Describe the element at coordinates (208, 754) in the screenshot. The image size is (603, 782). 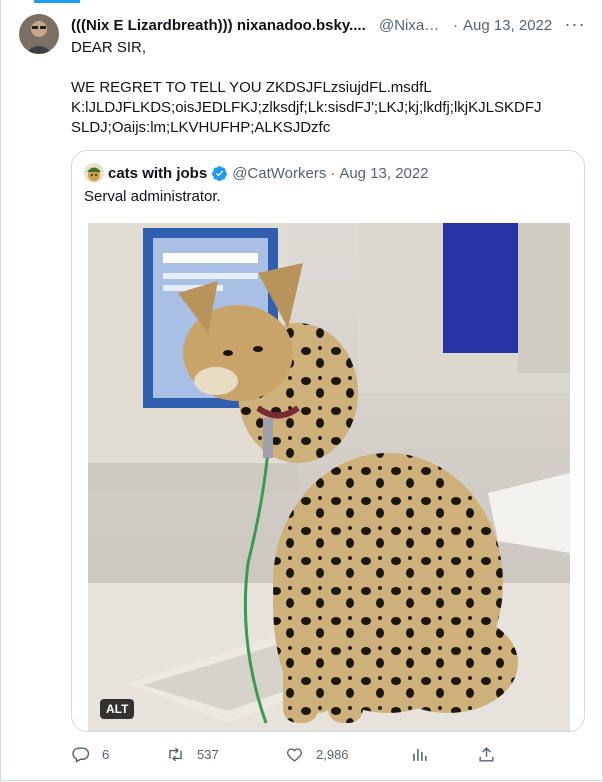
I see `retweet-count: 537` at that location.